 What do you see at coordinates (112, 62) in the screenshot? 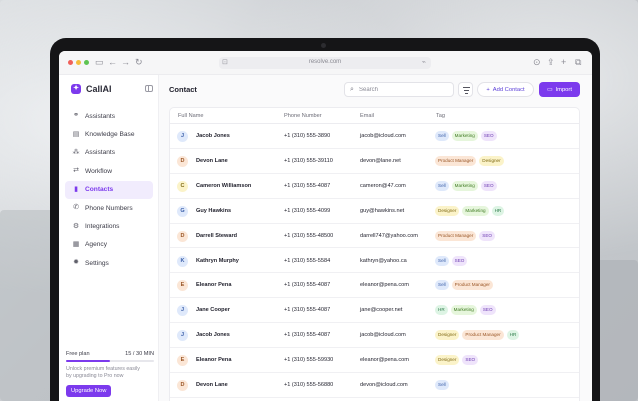
I see `back-arrow-icon: ←` at bounding box center [112, 62].